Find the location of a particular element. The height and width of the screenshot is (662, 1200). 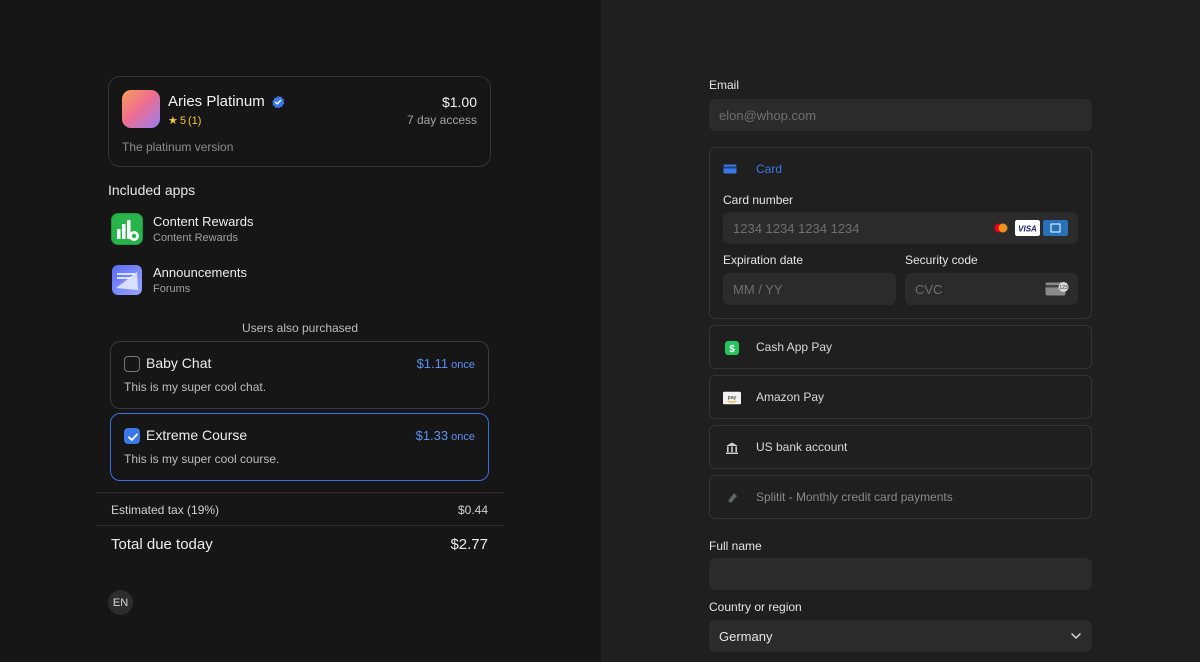

upsell-name: Extreme Course is located at coordinates (197, 435).